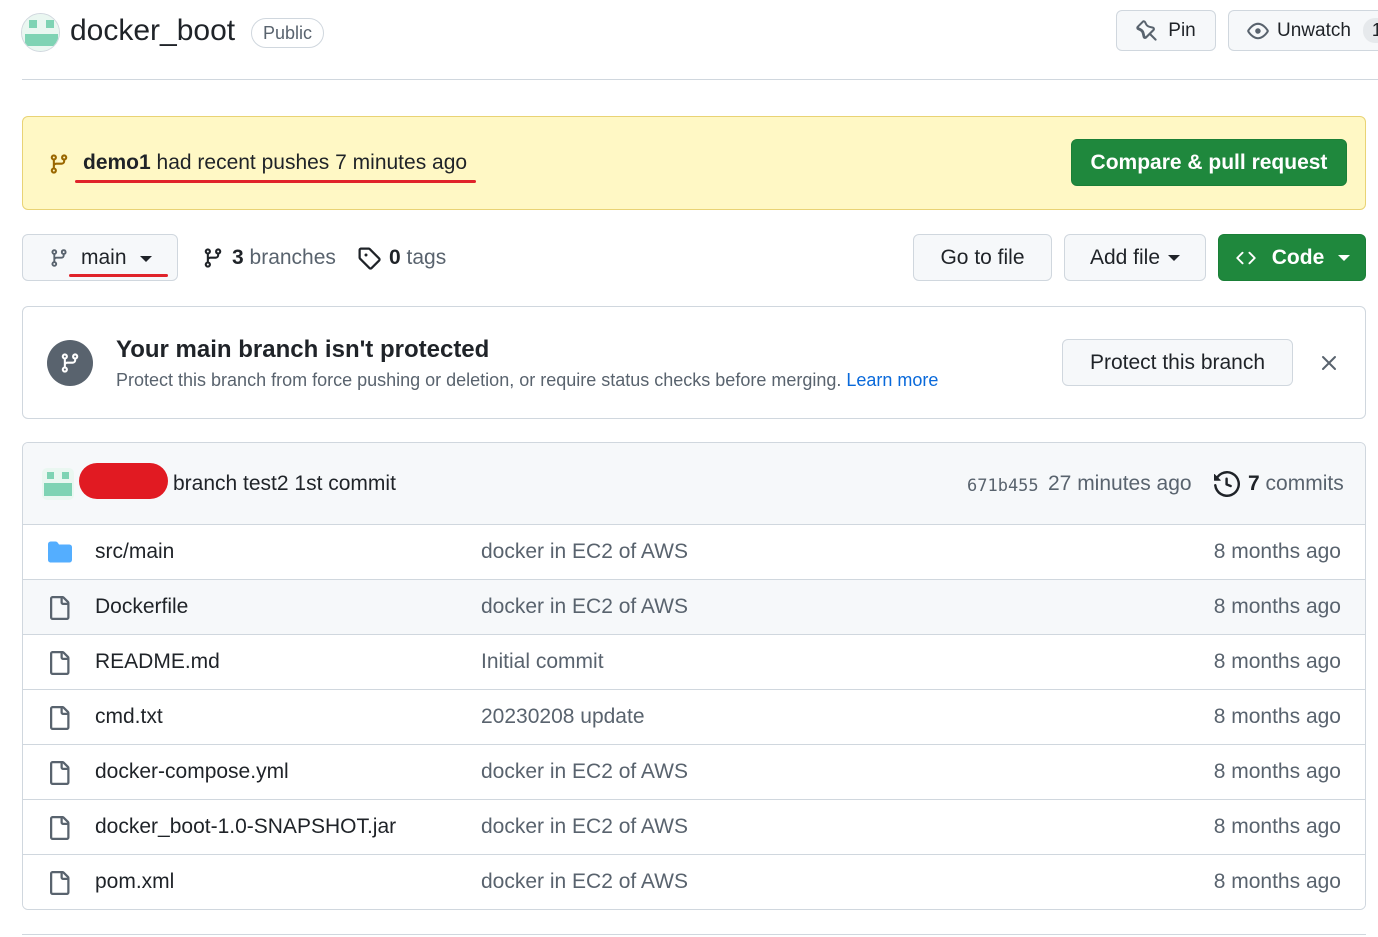 This screenshot has width=1378, height=937. What do you see at coordinates (152, 31) in the screenshot?
I see `repo-name: docker_boot` at bounding box center [152, 31].